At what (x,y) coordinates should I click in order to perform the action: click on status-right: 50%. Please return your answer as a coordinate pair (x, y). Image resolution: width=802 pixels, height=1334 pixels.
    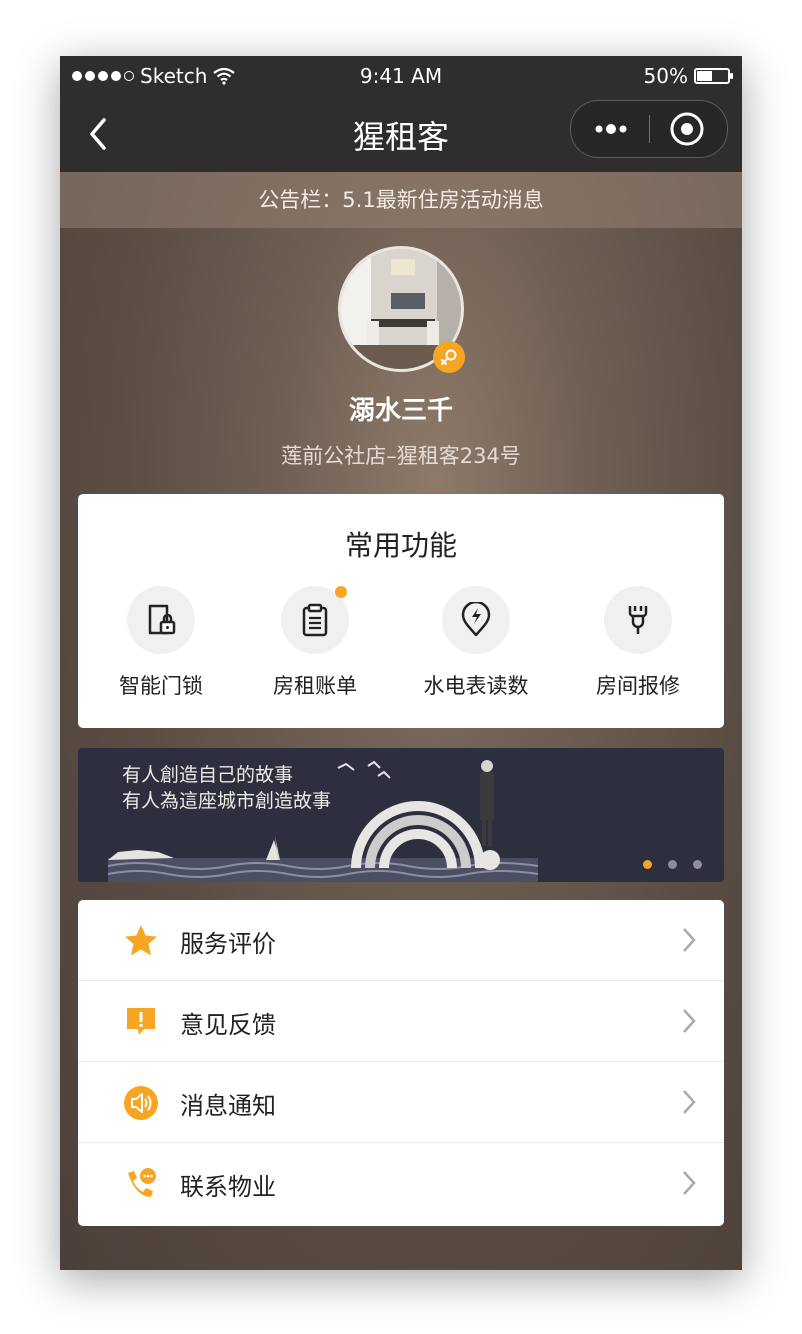
    Looking at the image, I should click on (688, 76).